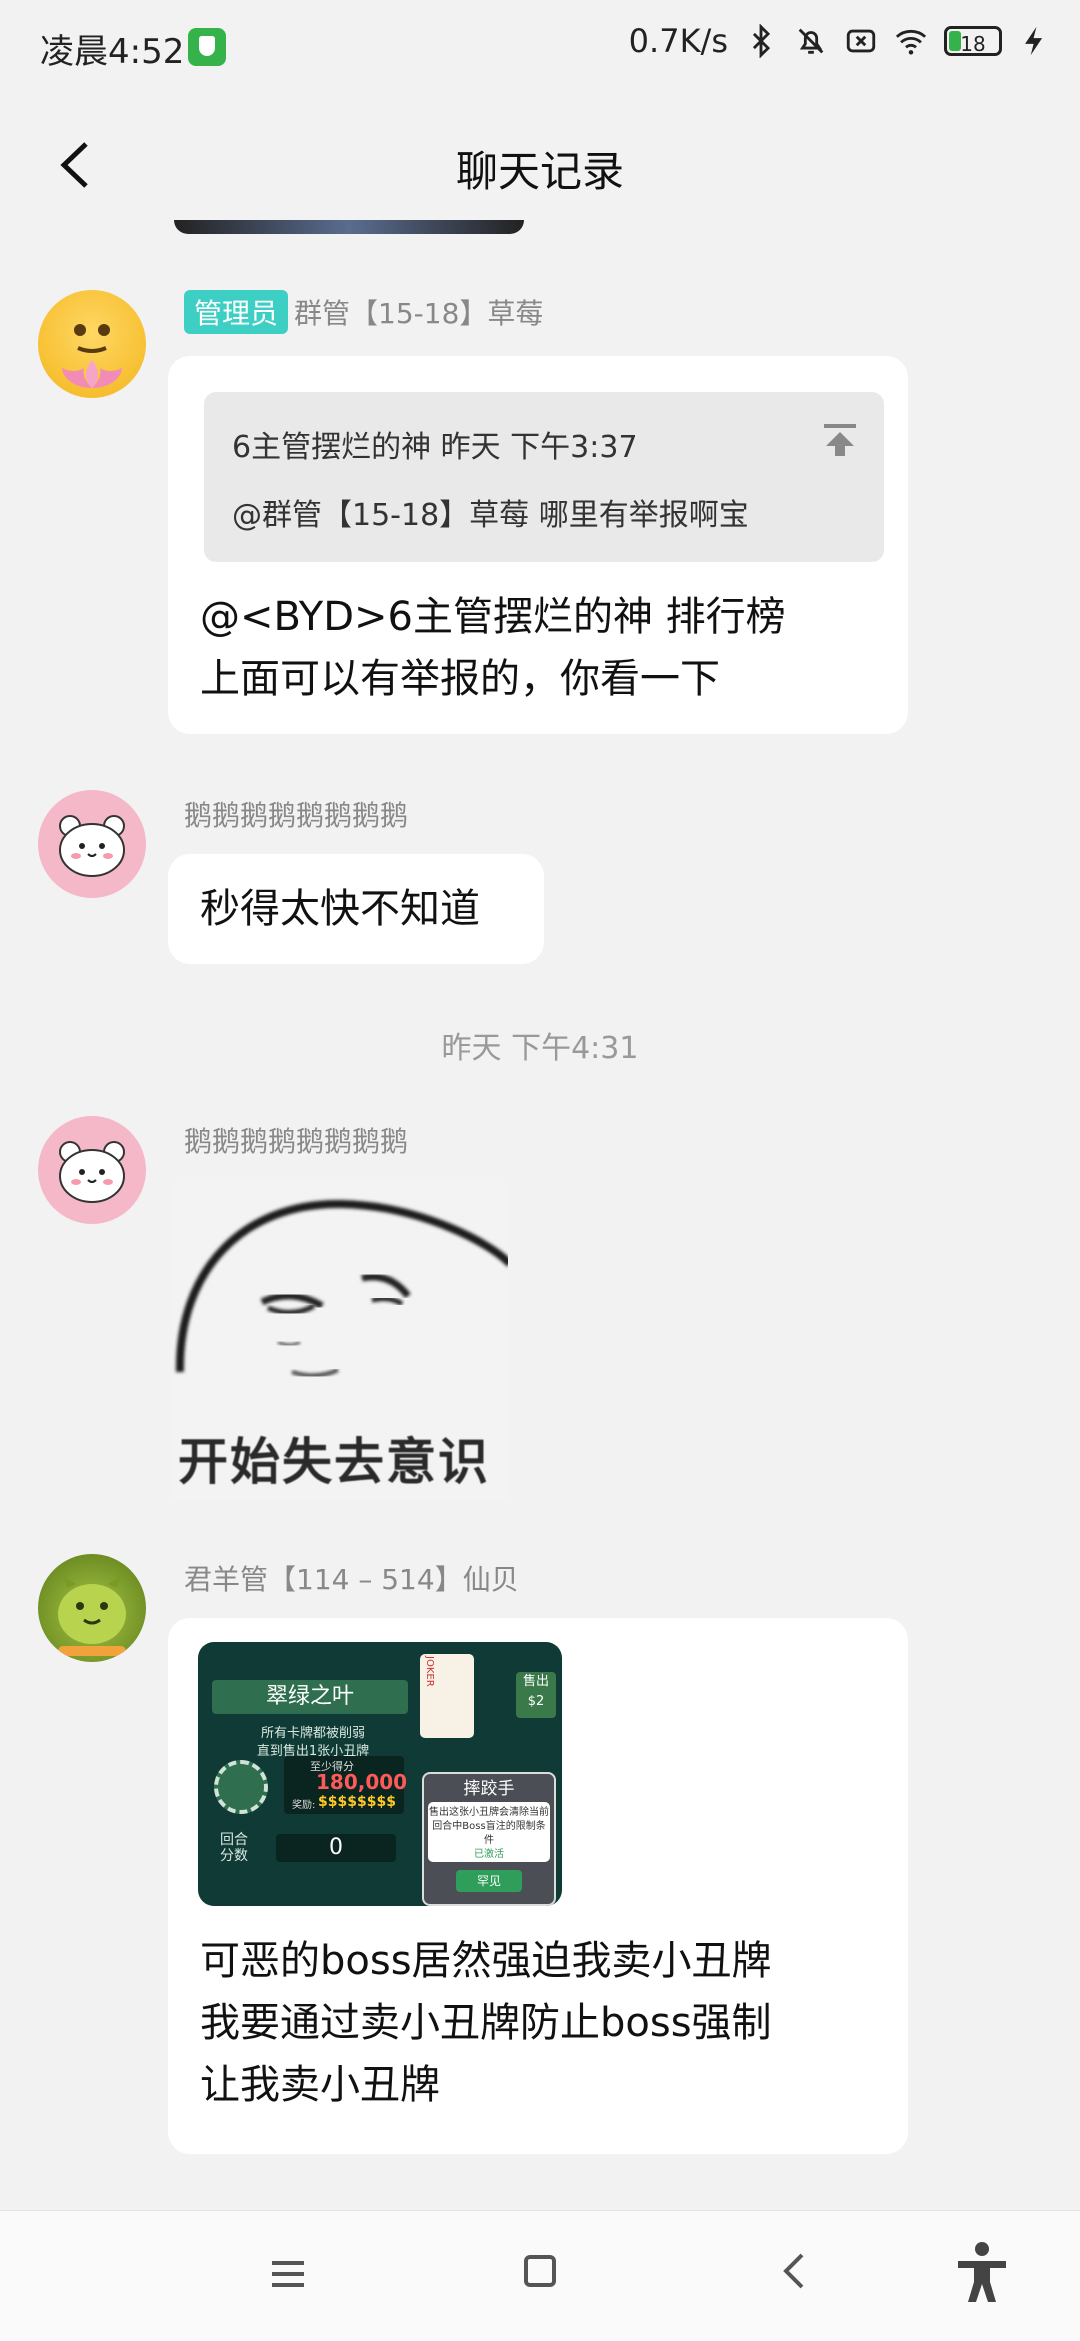 Image resolution: width=1080 pixels, height=2341 pixels. What do you see at coordinates (460, 679) in the screenshot?
I see `message-text-line: 上面可以有举报的，你看一下` at bounding box center [460, 679].